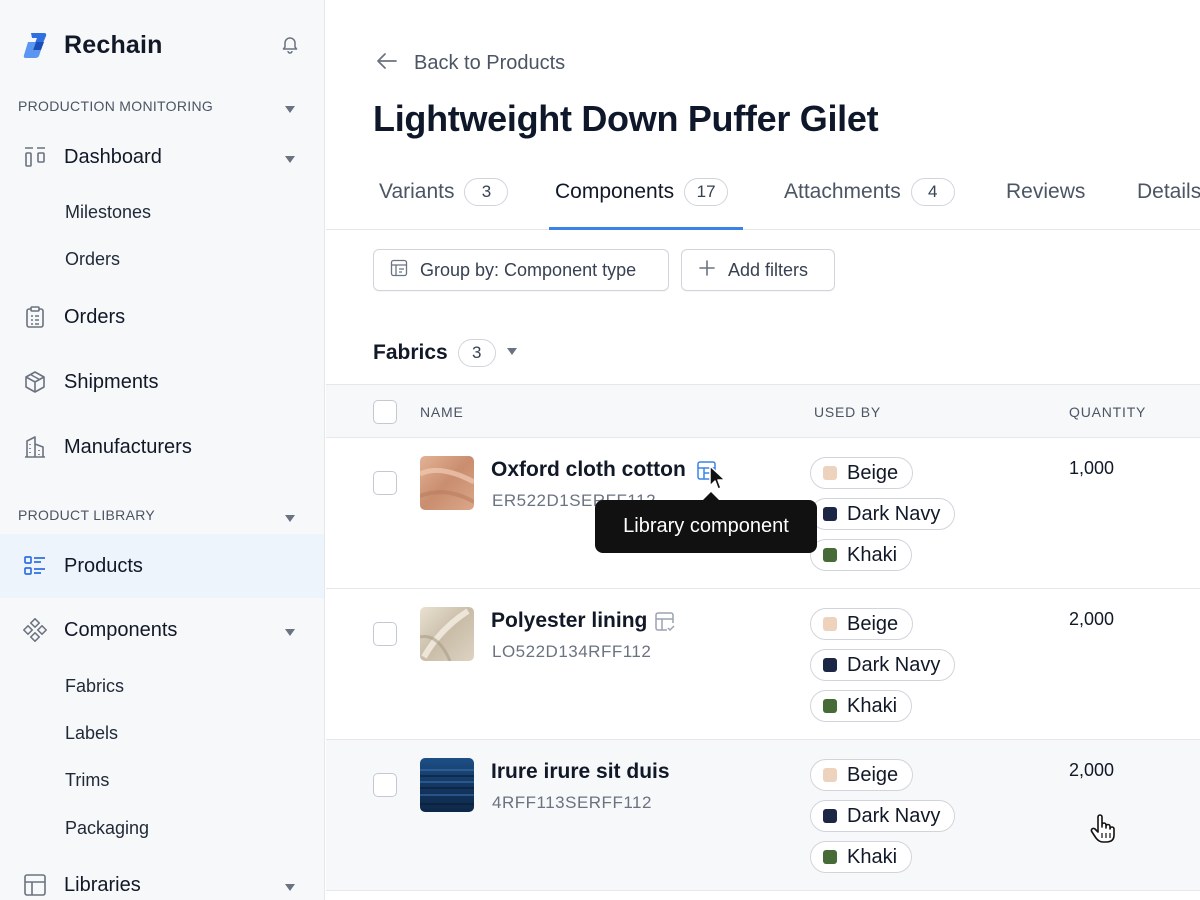 The image size is (1200, 900). I want to click on group-header-fabrics: Fabrics 3, so click(445, 353).